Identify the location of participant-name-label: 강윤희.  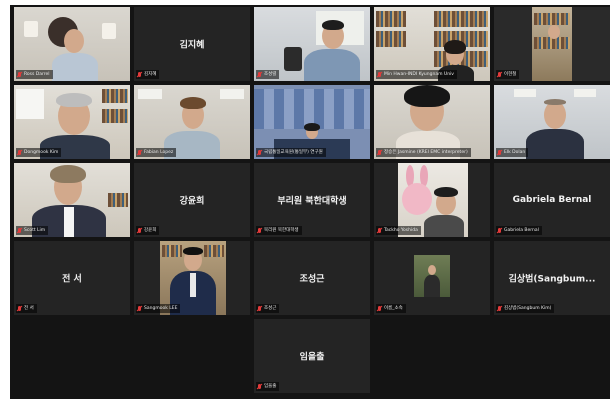
(148, 230).